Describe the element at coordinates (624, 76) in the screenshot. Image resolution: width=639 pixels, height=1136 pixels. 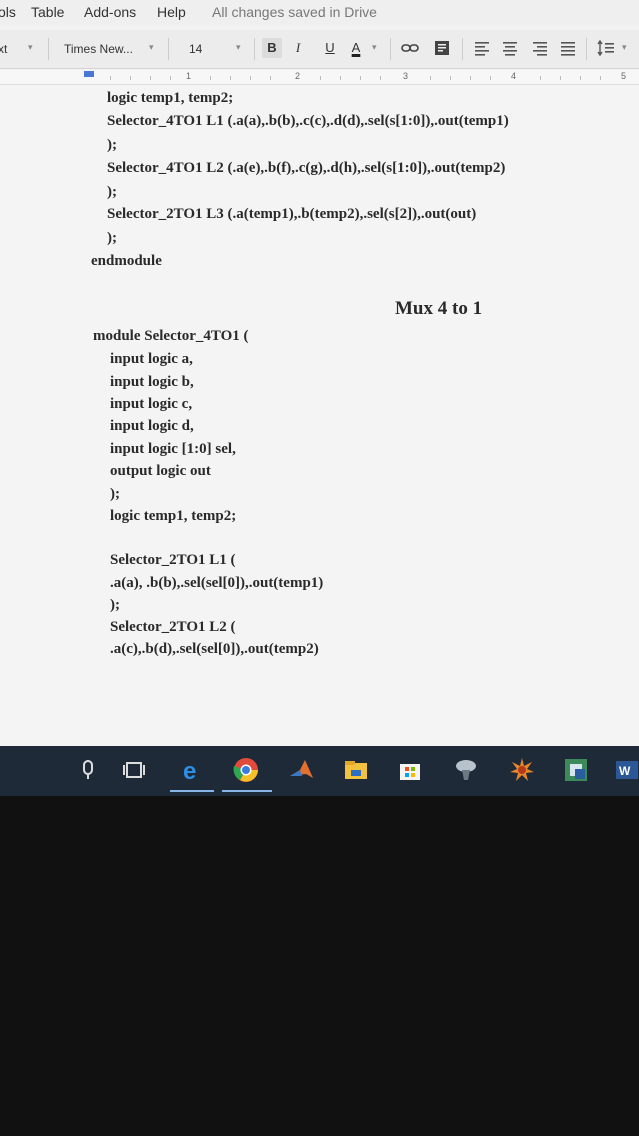
I see `ruler-number: 5` at that location.